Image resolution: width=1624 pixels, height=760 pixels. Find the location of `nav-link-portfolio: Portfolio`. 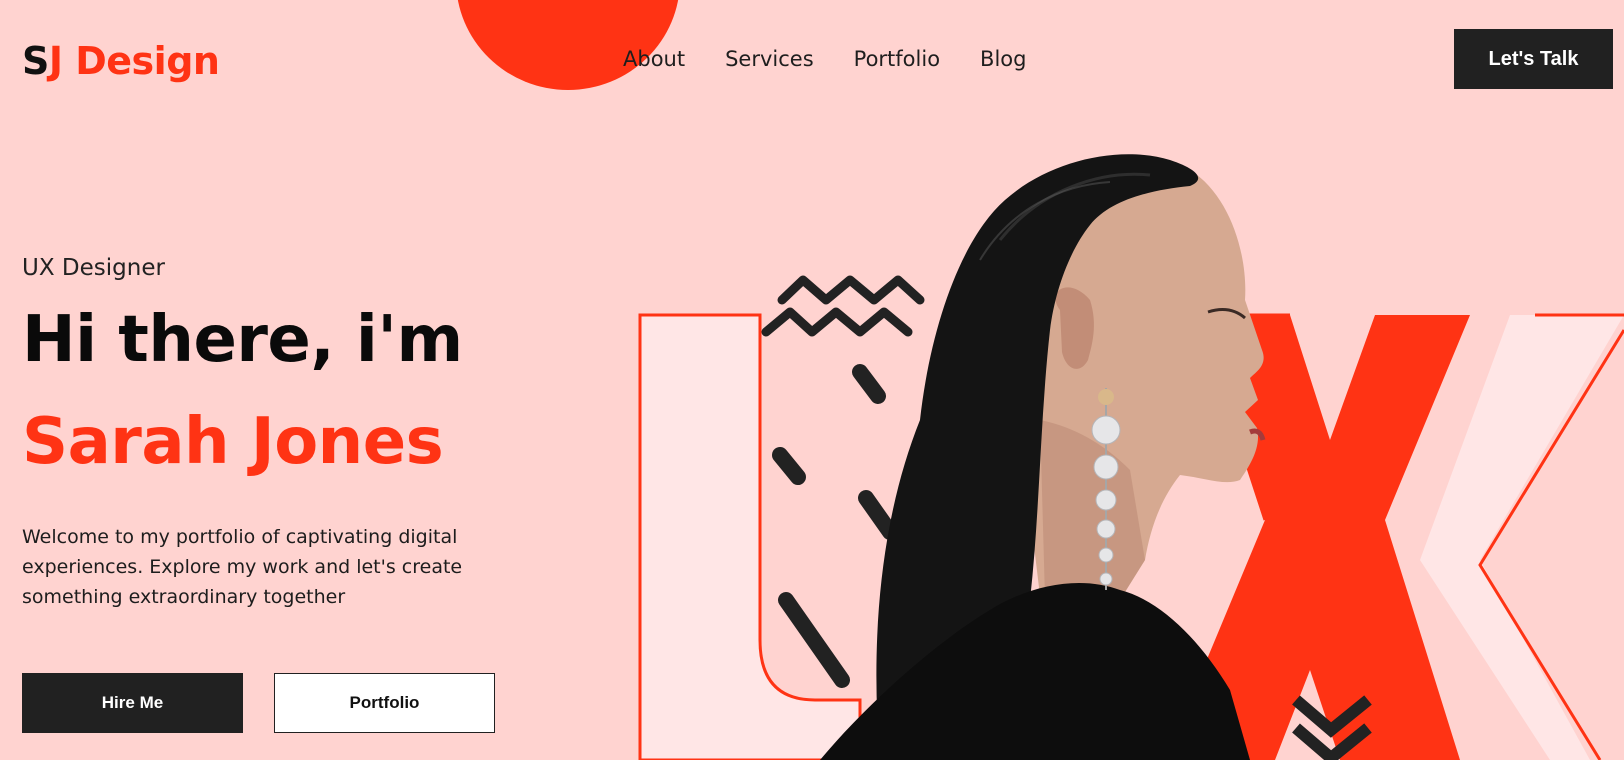

nav-link-portfolio: Portfolio is located at coordinates (897, 59).